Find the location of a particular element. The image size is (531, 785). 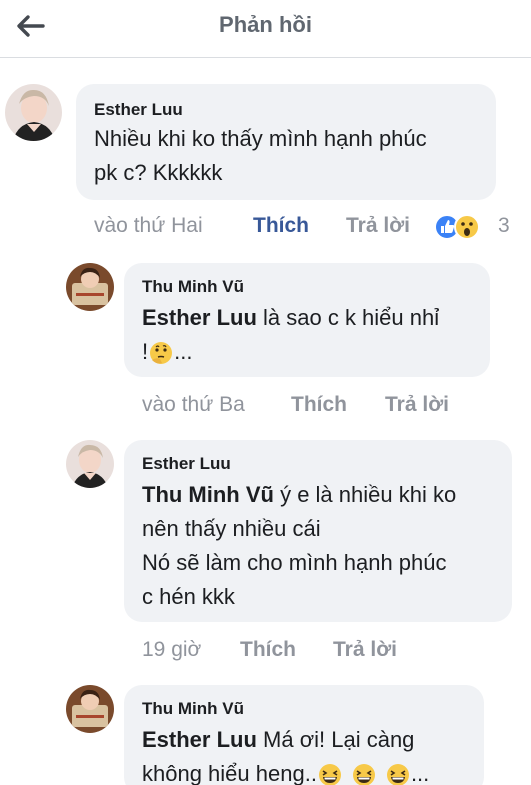

thinking-face-icon is located at coordinates (161, 353).